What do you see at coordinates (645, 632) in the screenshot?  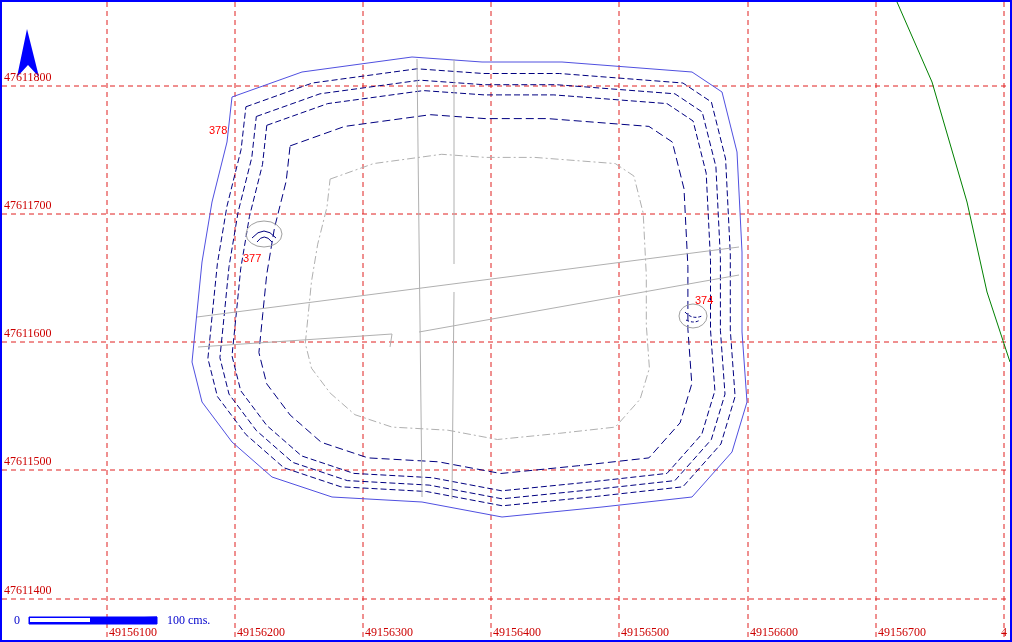 I see `x-coordinate-label: 49156500` at bounding box center [645, 632].